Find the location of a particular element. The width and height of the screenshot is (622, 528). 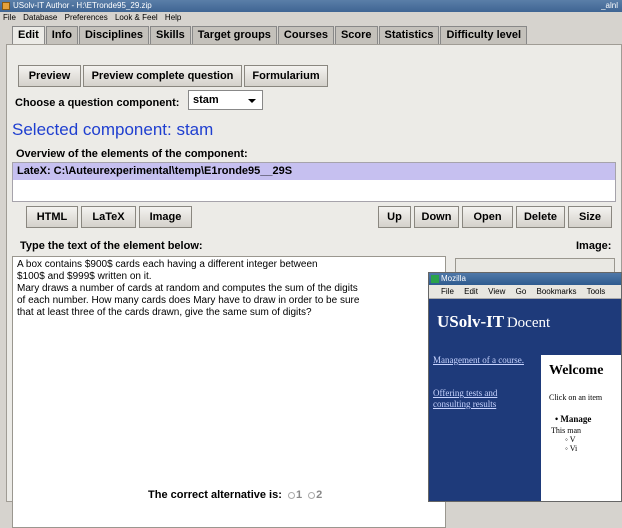

sub-item-text: V is located at coordinates (572, 439).